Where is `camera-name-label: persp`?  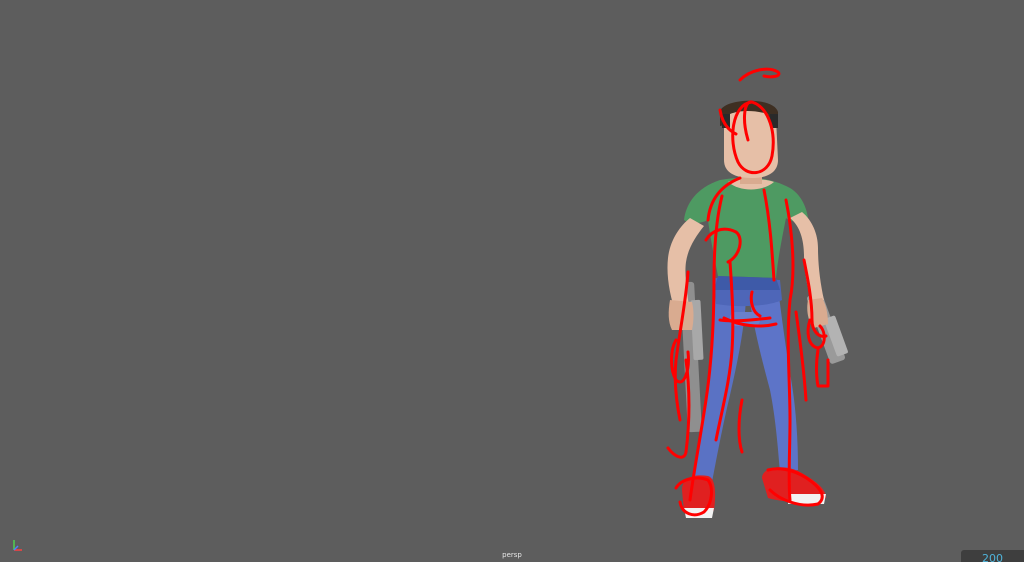 camera-name-label: persp is located at coordinates (512, 555).